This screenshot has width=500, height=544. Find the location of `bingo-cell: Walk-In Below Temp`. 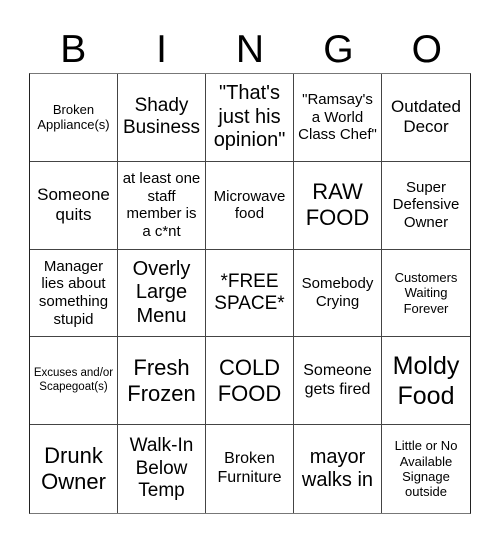

bingo-cell: Walk-In Below Temp is located at coordinates (162, 469).